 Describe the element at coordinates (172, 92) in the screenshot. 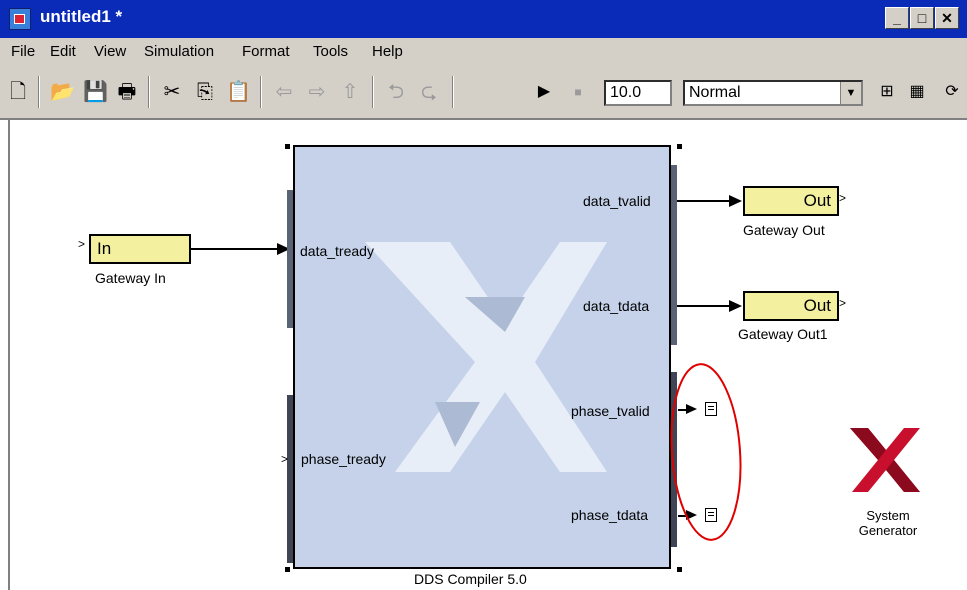

I see `cut-icon: ✂` at that location.